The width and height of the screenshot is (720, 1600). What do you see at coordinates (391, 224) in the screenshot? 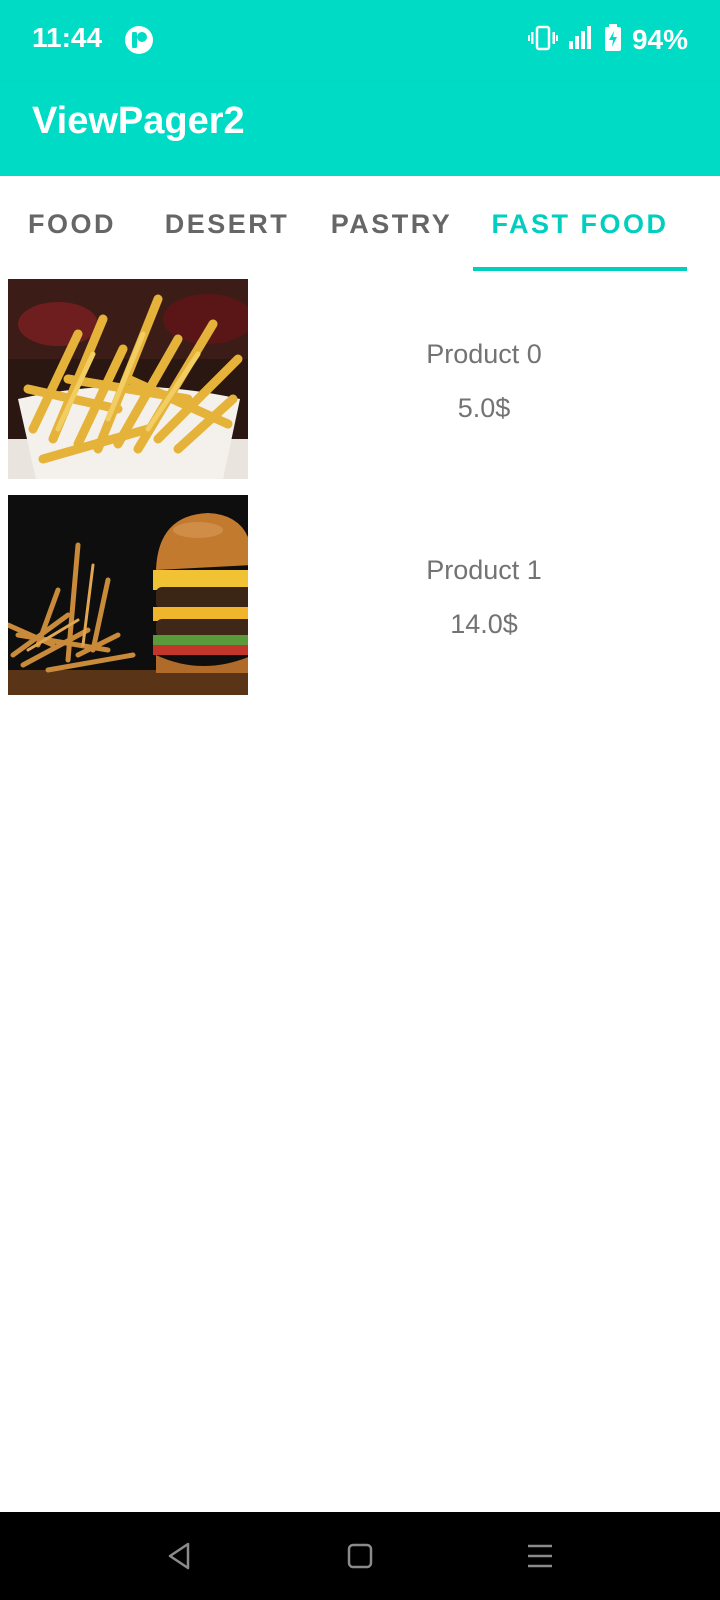
I see `tab-pastry: PASTRY` at bounding box center [391, 224].